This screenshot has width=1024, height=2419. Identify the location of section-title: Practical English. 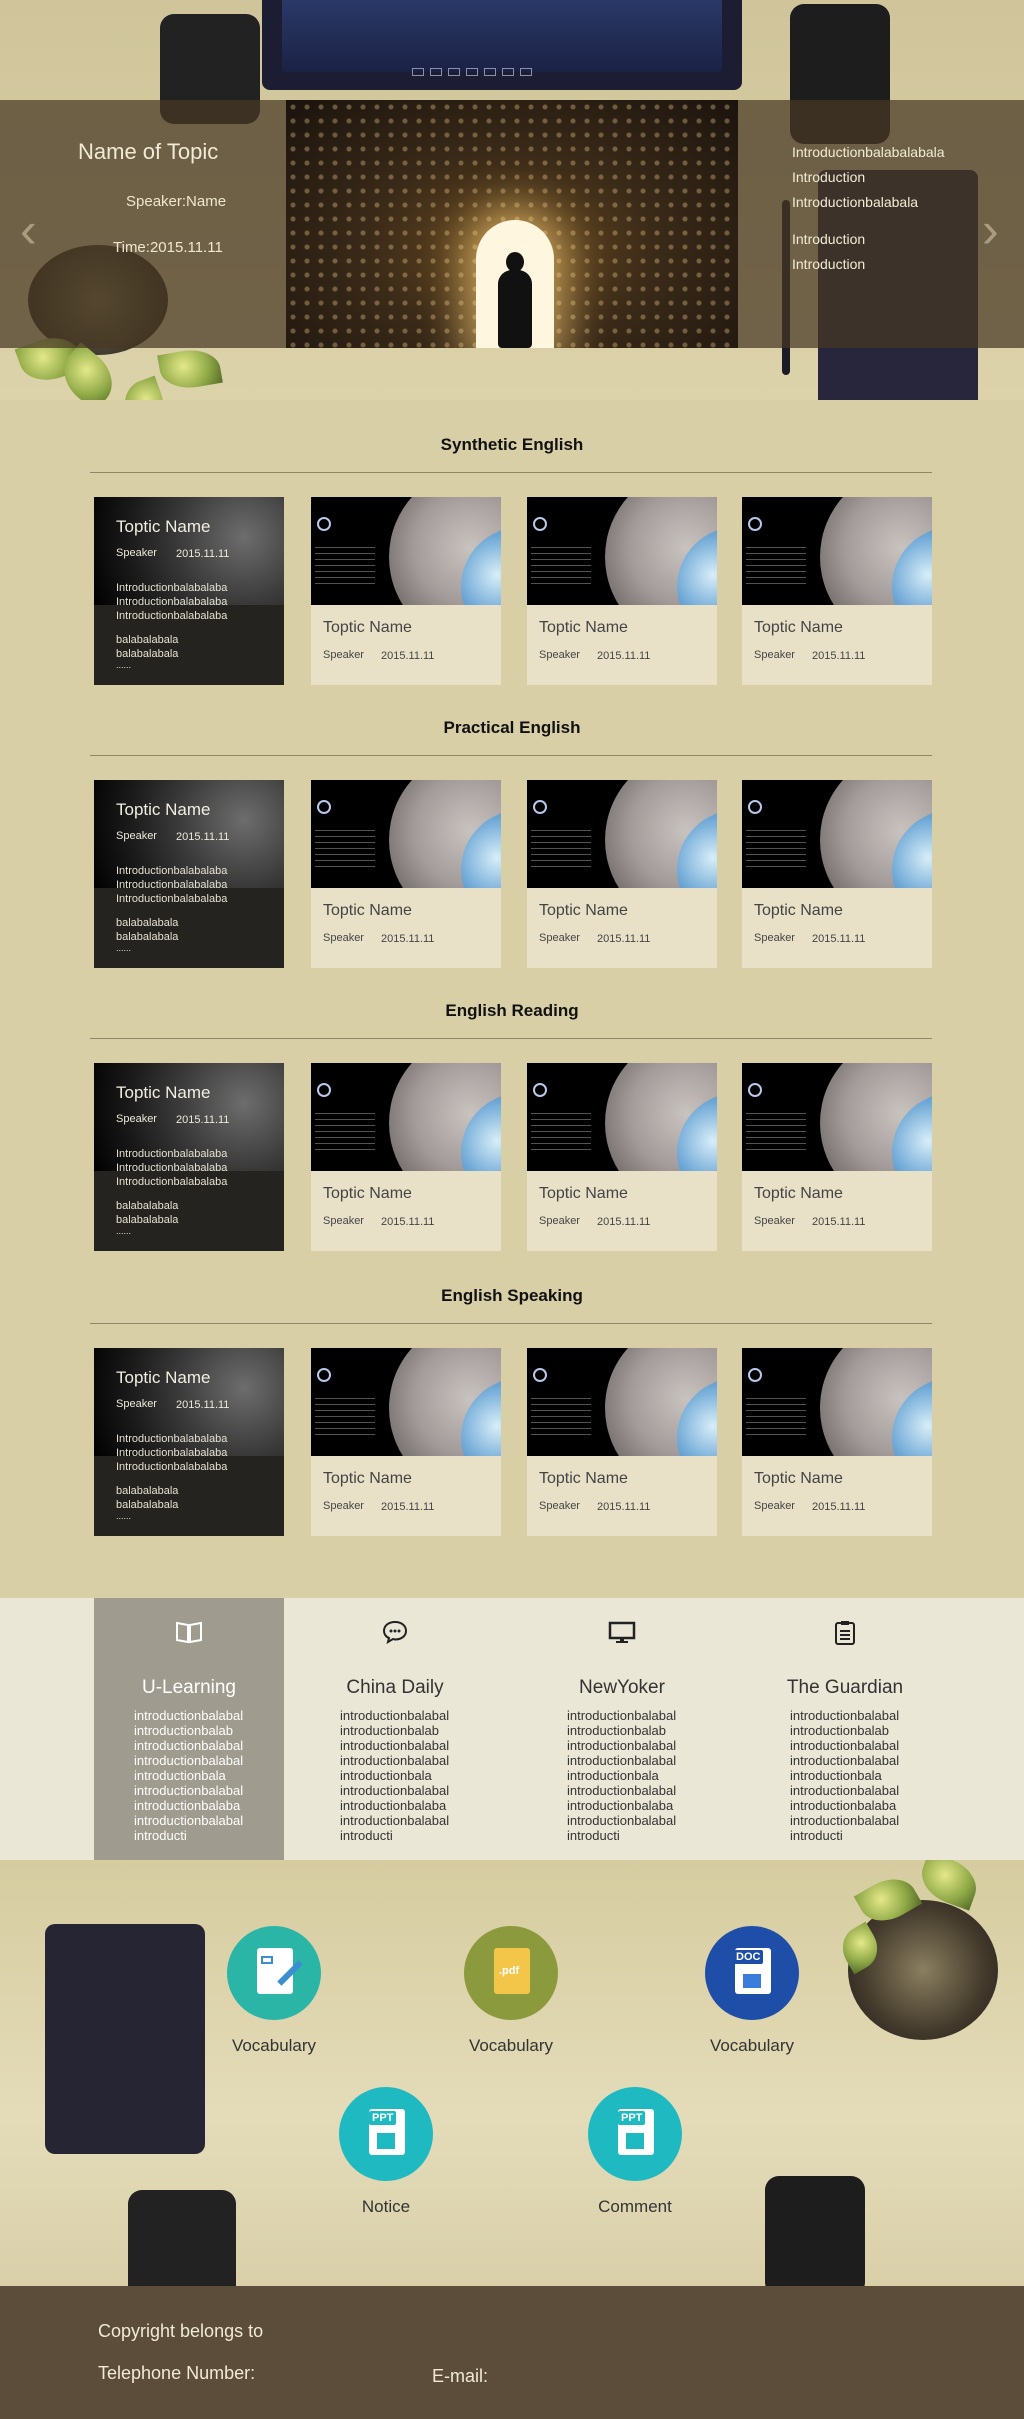
(512, 728).